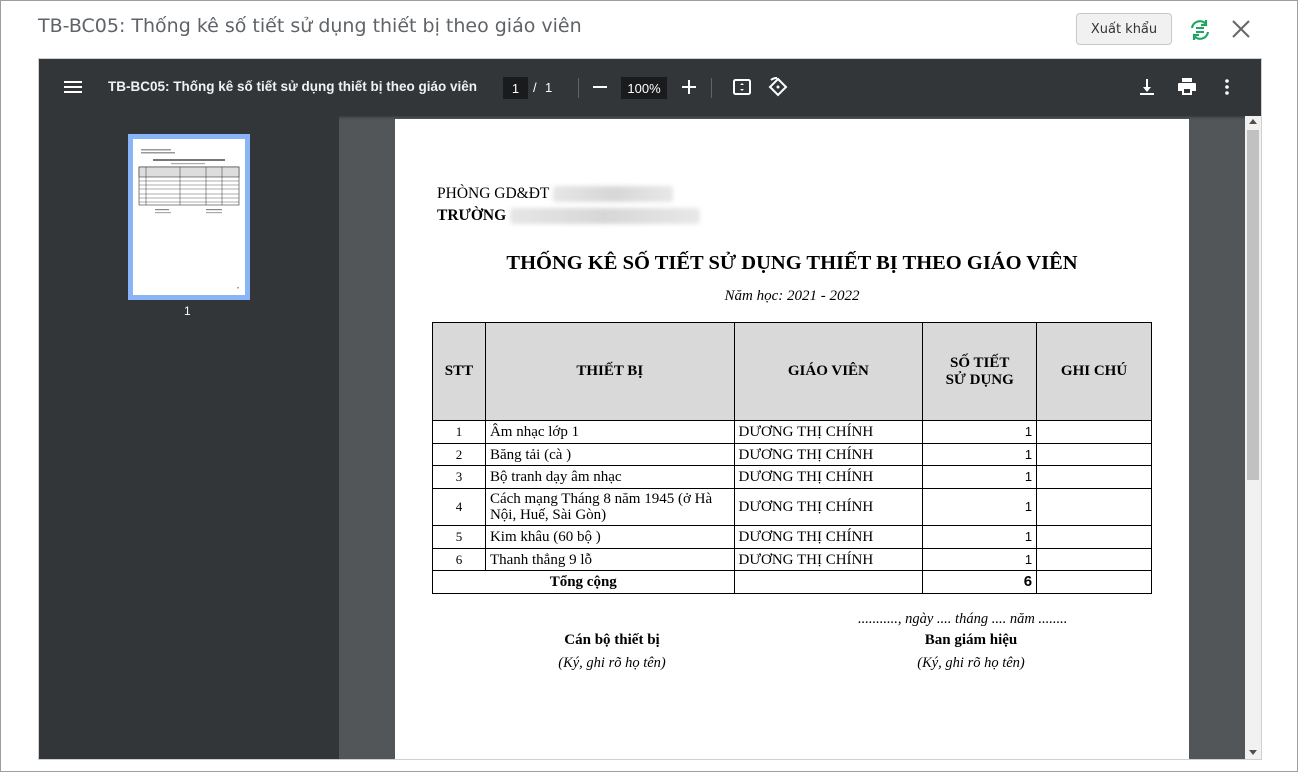 The height and width of the screenshot is (772, 1298). I want to click on total-value: 6, so click(980, 582).